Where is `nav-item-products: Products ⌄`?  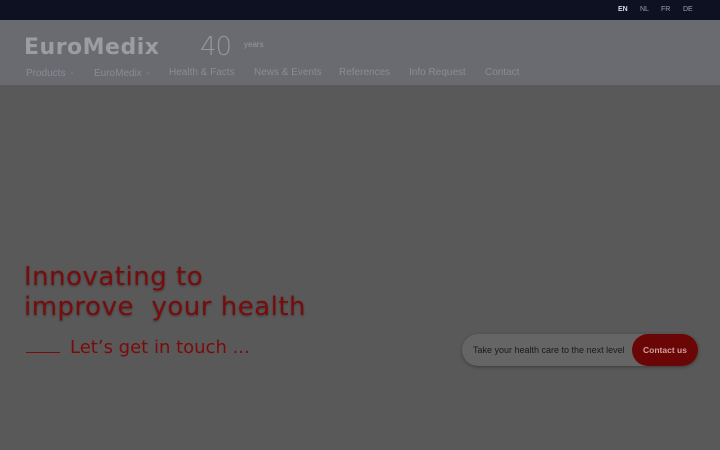
nav-item-products: Products ⌄ is located at coordinates (50, 73).